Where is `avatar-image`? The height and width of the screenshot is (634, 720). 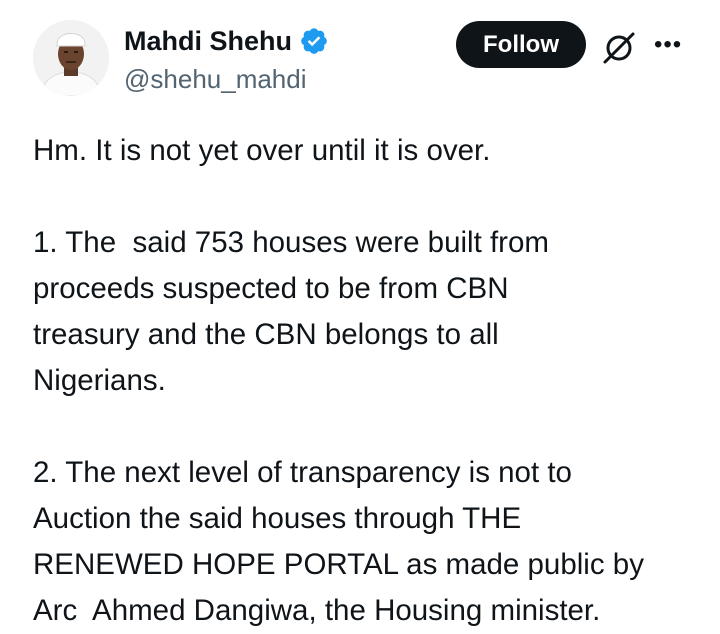 avatar-image is located at coordinates (71, 58).